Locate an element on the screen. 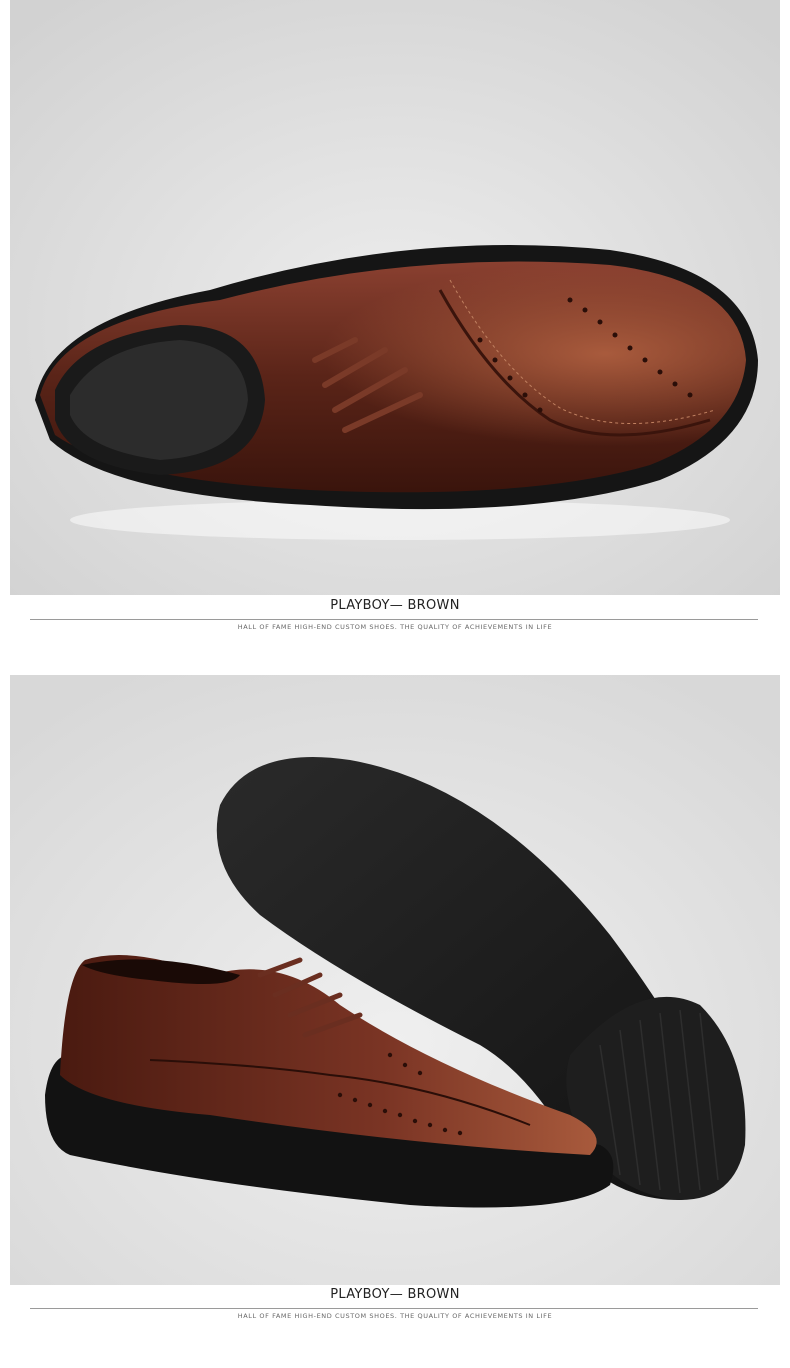 The width and height of the screenshot is (790, 1368). product-caption-1: PLAYBOY— BROWN is located at coordinates (395, 605).